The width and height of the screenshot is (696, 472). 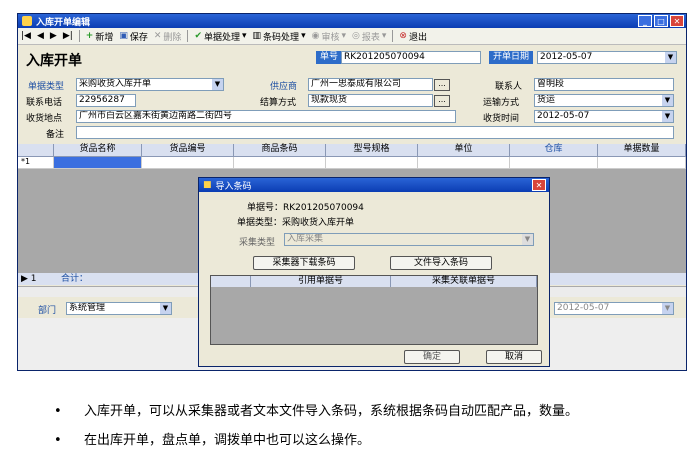 I want to click on doc-no-field: RK201205070094, so click(x=411, y=57).